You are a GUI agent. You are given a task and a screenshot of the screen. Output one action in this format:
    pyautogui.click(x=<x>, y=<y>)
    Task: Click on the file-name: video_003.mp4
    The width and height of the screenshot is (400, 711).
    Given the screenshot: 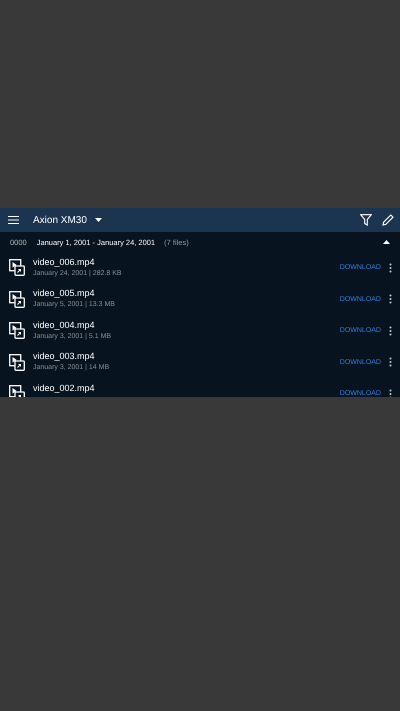 What is the action you would take?
    pyautogui.click(x=64, y=356)
    